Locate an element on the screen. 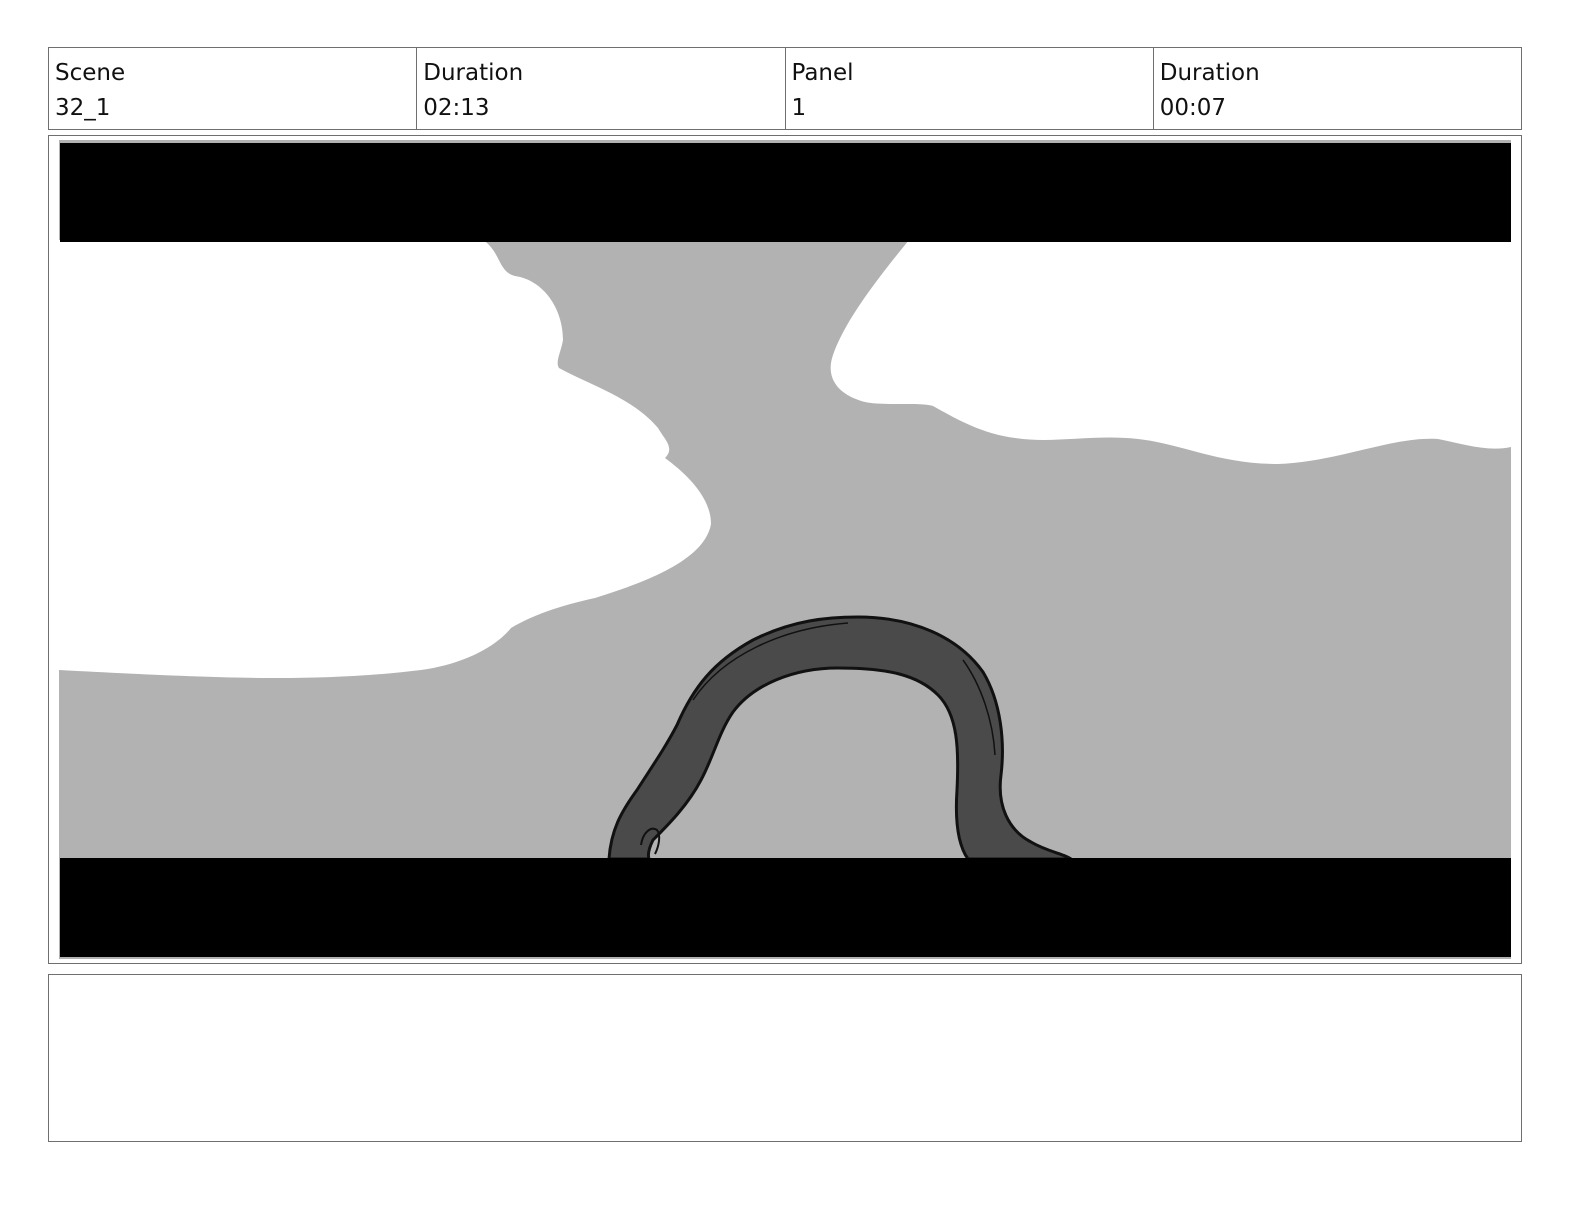  scene-duration-value: 02:13 is located at coordinates (456, 108).